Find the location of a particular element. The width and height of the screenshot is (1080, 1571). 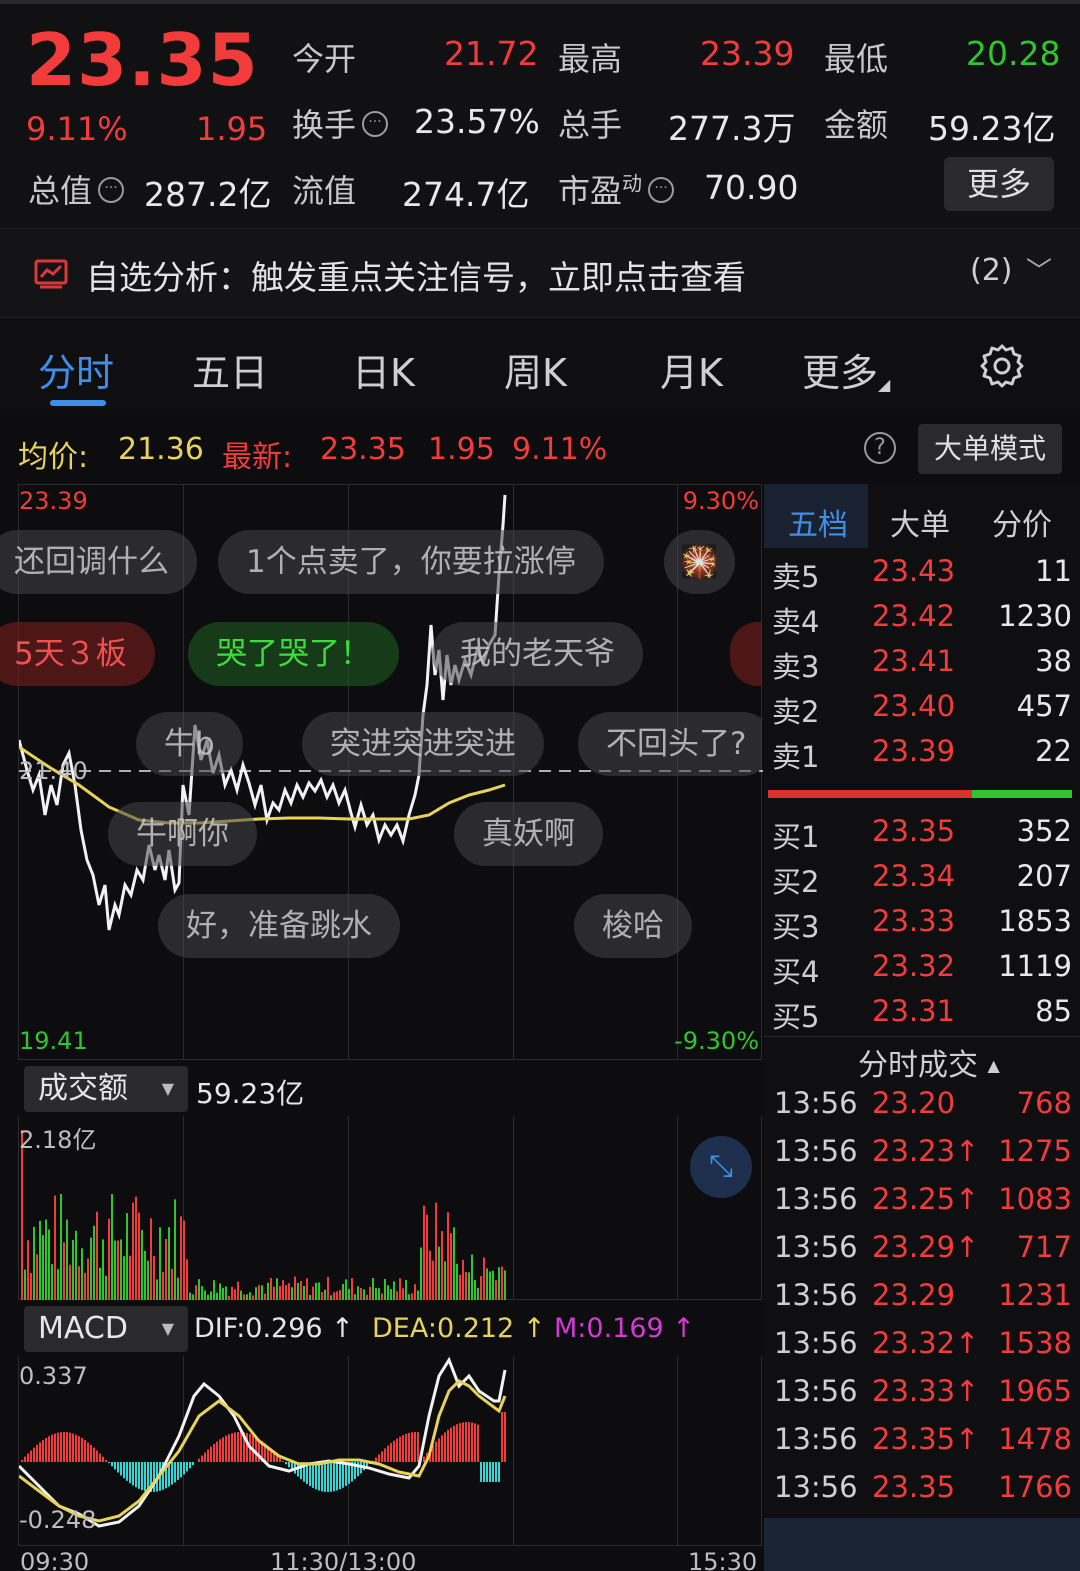

danmaku-bubble: 1个点卖了，你要拉涨停 is located at coordinates (411, 562).